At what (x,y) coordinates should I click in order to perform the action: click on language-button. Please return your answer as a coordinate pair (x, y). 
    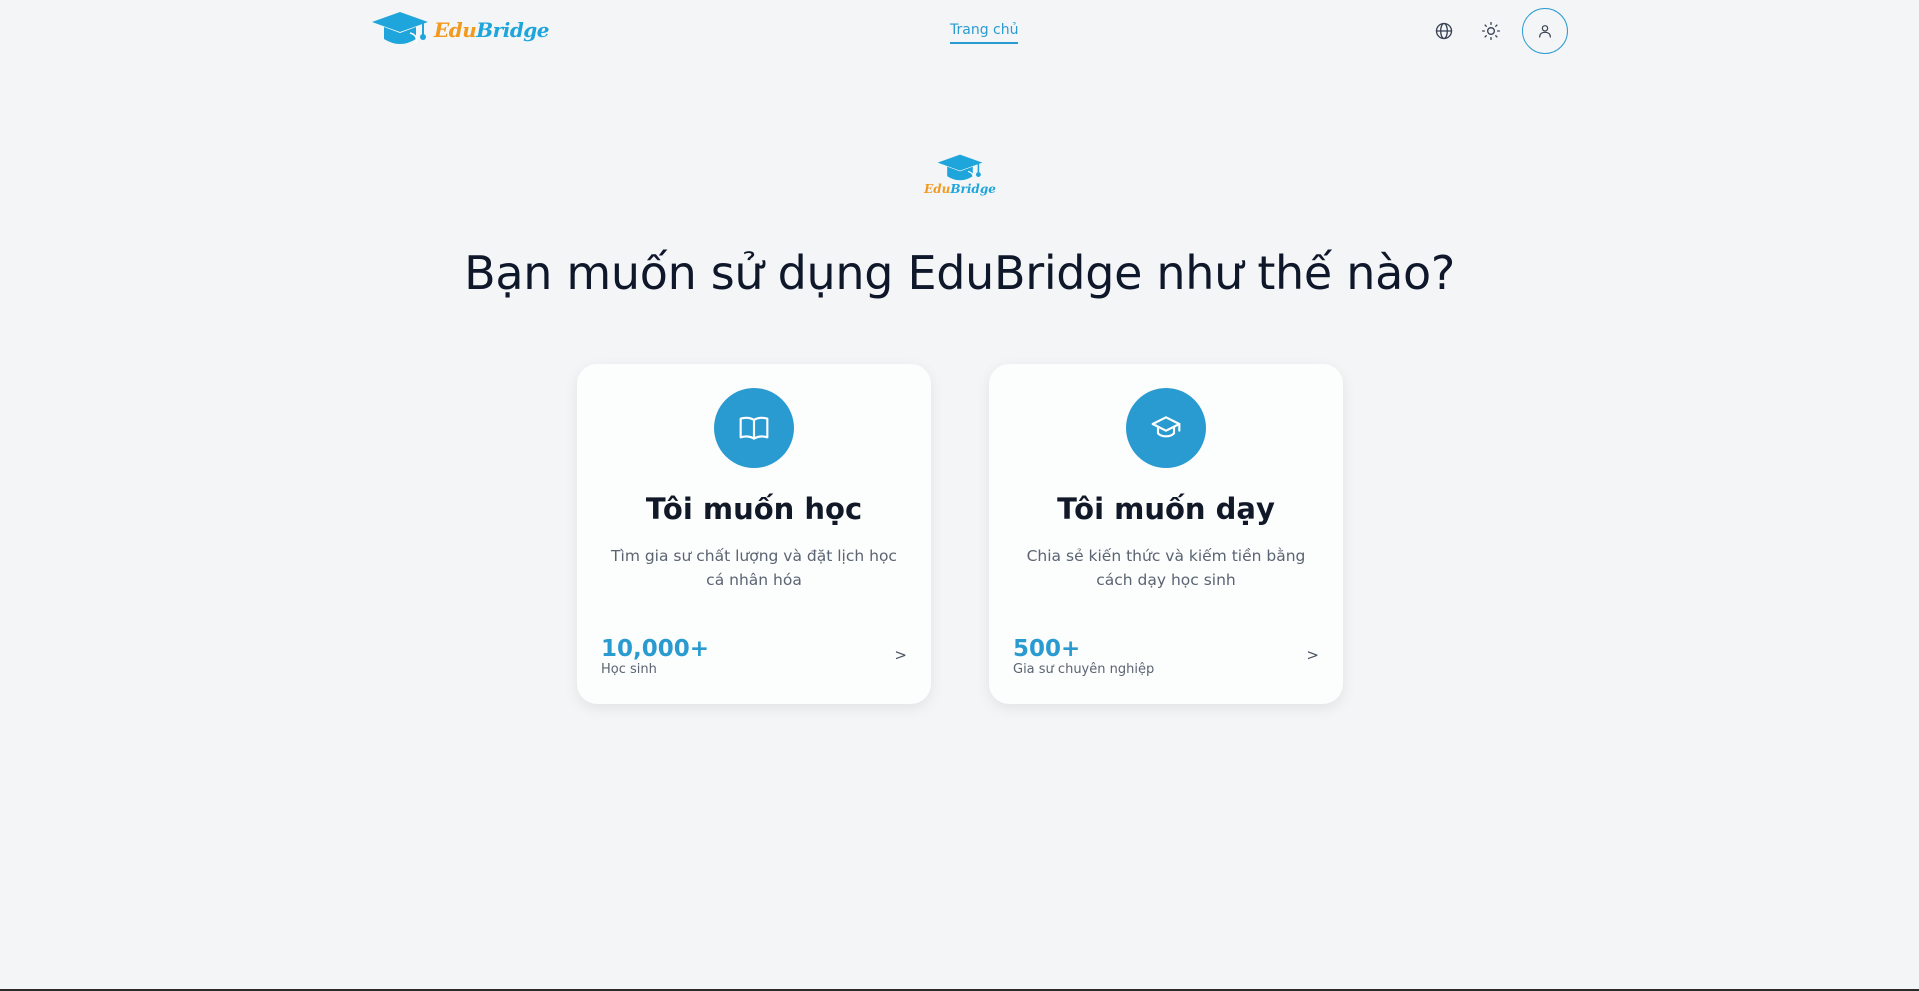
    Looking at the image, I should click on (1444, 31).